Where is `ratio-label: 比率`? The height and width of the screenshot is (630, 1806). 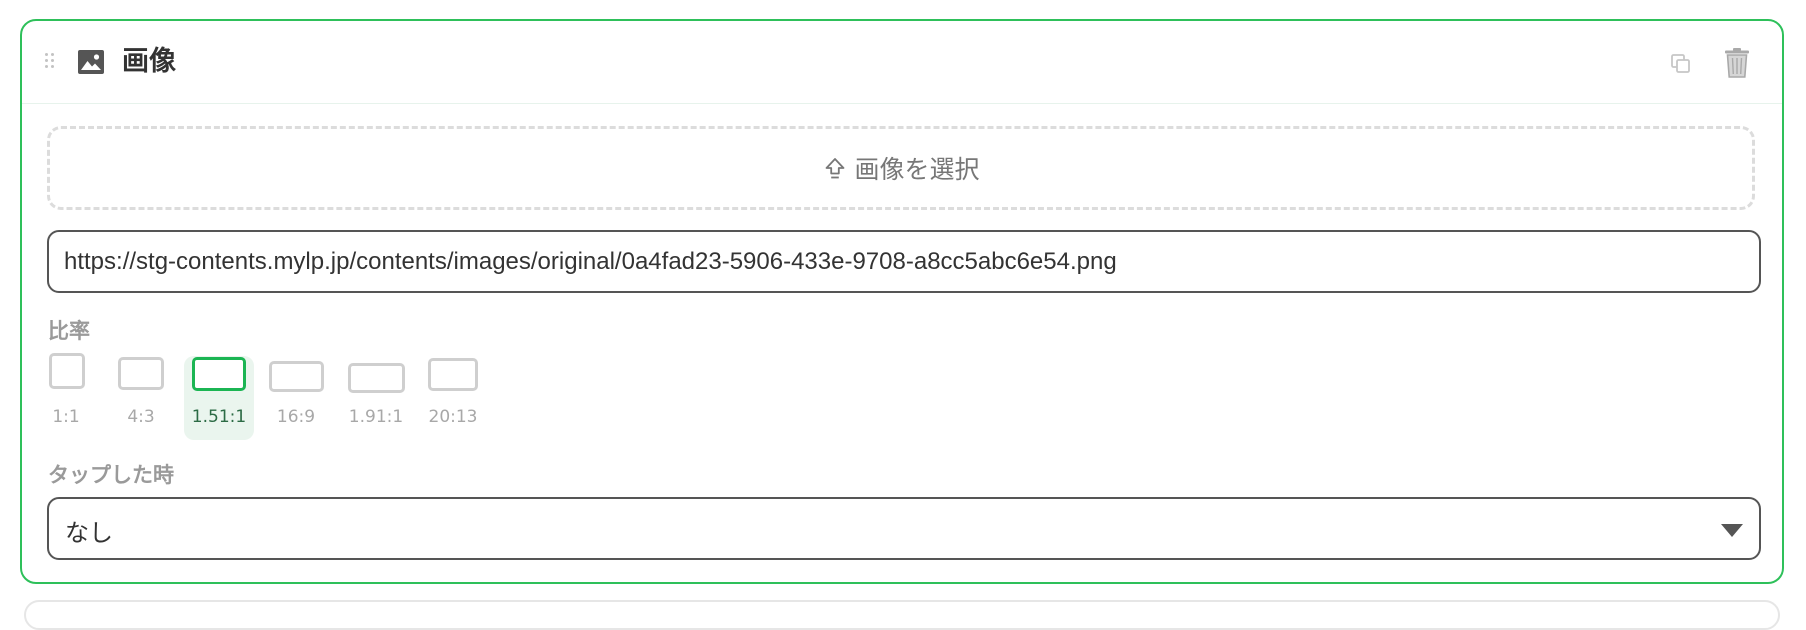 ratio-label: 比率 is located at coordinates (69, 331).